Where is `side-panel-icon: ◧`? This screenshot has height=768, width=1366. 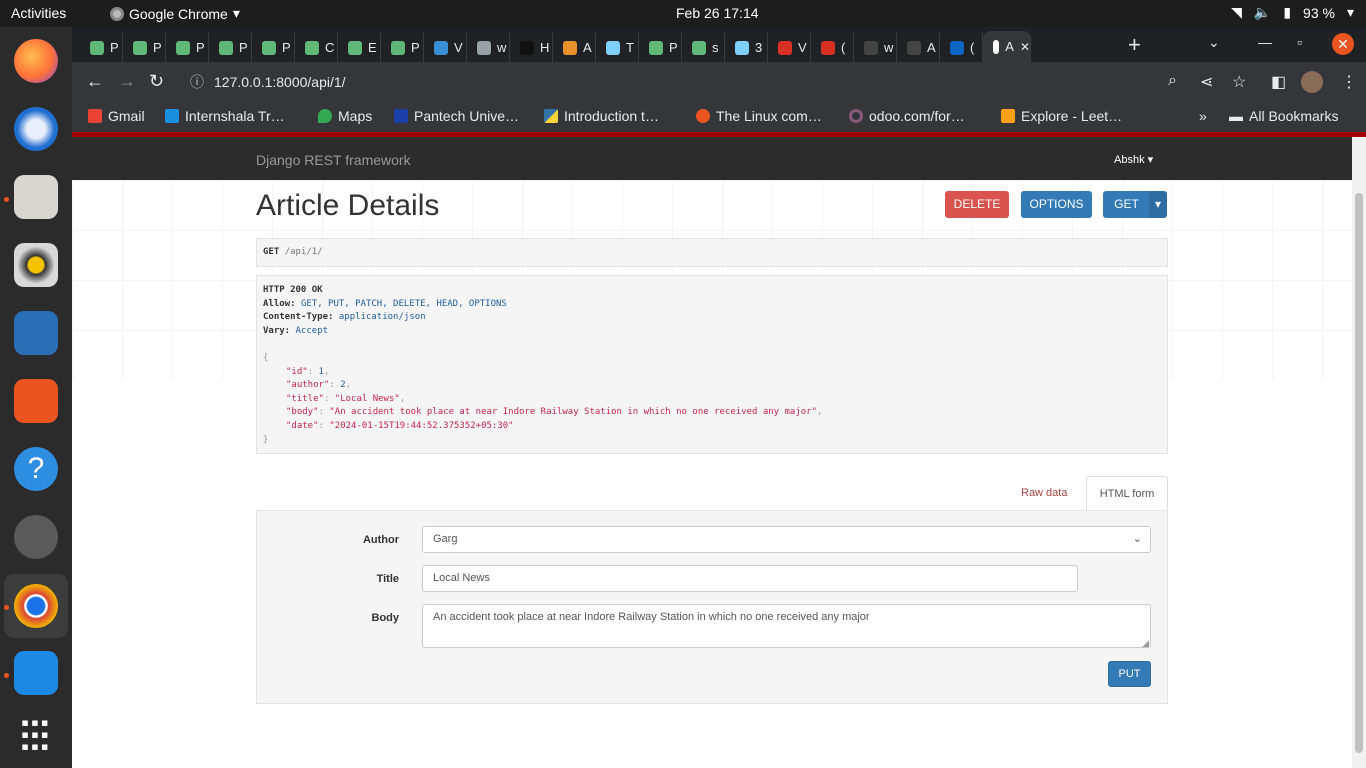
side-panel-icon: ◧ is located at coordinates (1278, 82).